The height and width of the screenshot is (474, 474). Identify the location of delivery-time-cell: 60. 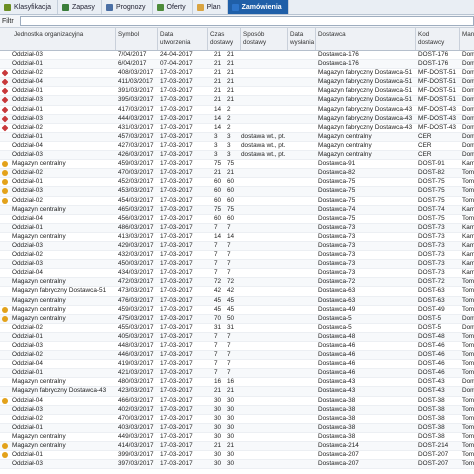
(218, 218).